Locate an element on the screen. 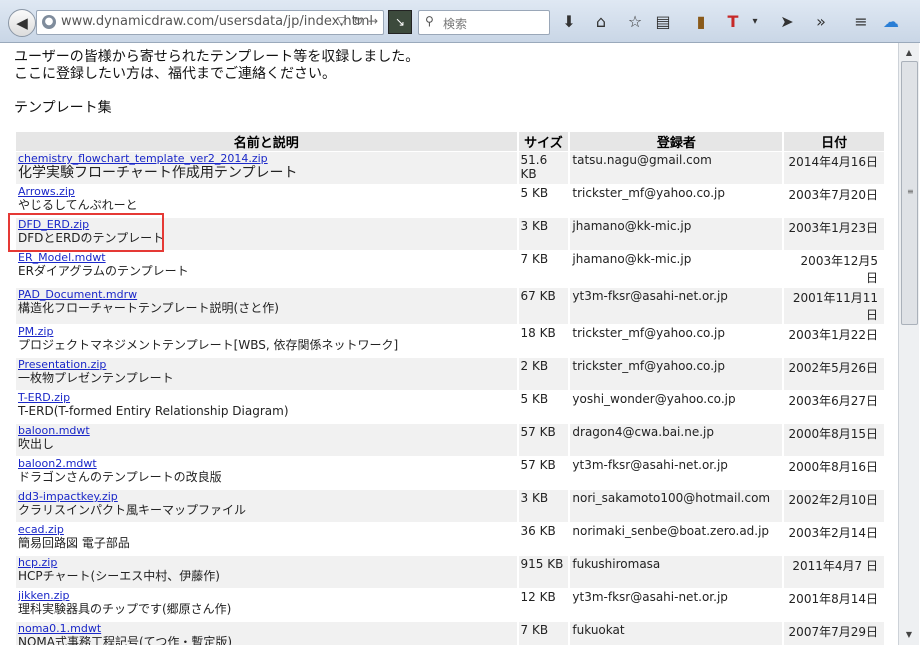 Image resolution: width=920 pixels, height=645 pixels. date-cell: 2014年4月16日 is located at coordinates (834, 168).